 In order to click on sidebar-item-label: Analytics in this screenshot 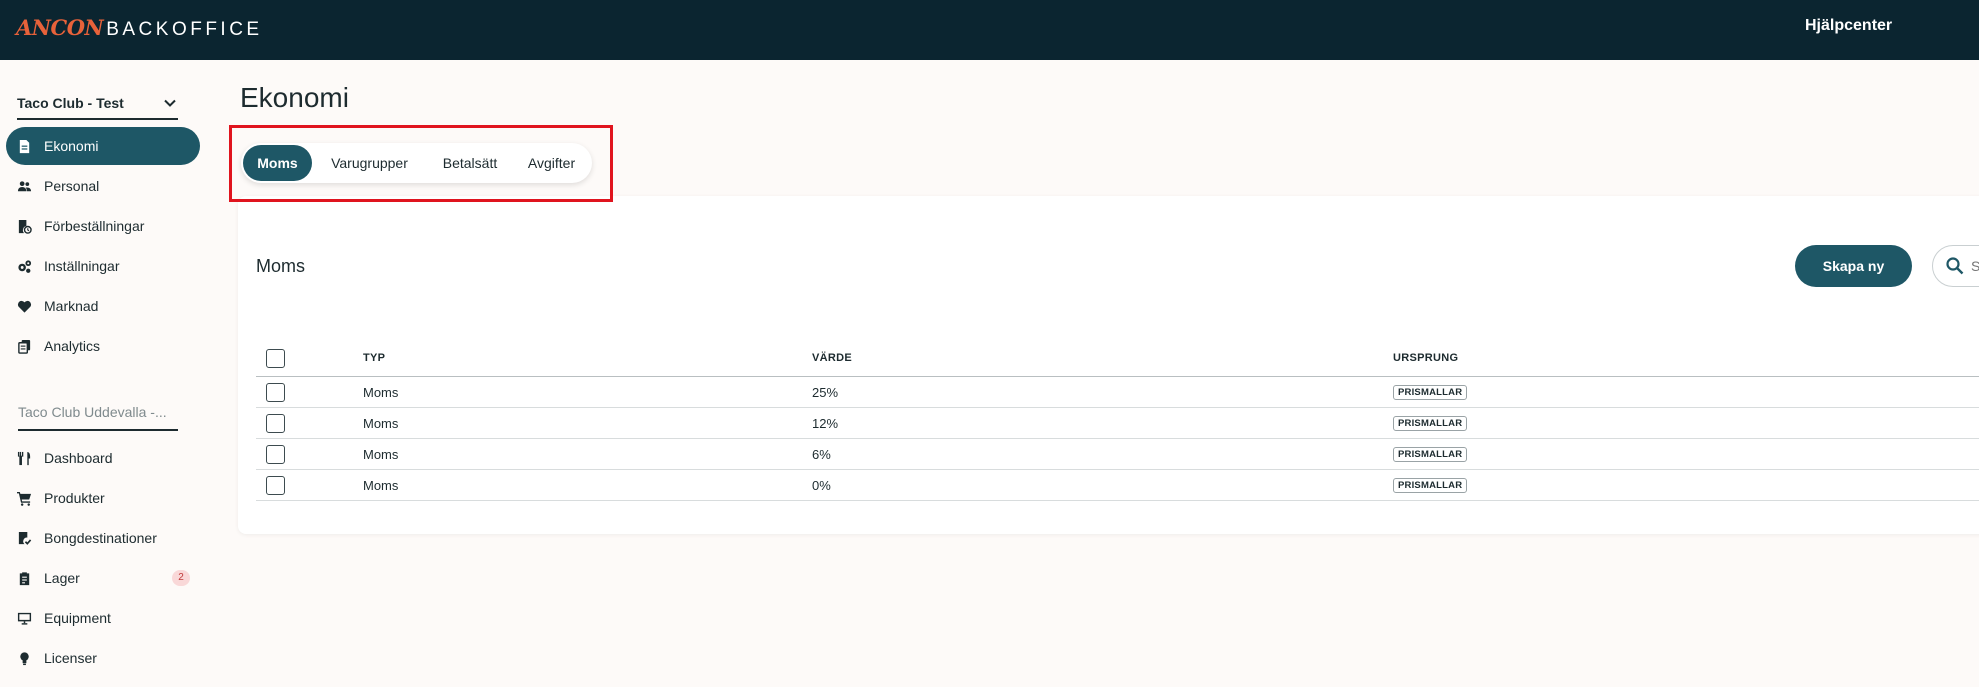, I will do `click(72, 346)`.